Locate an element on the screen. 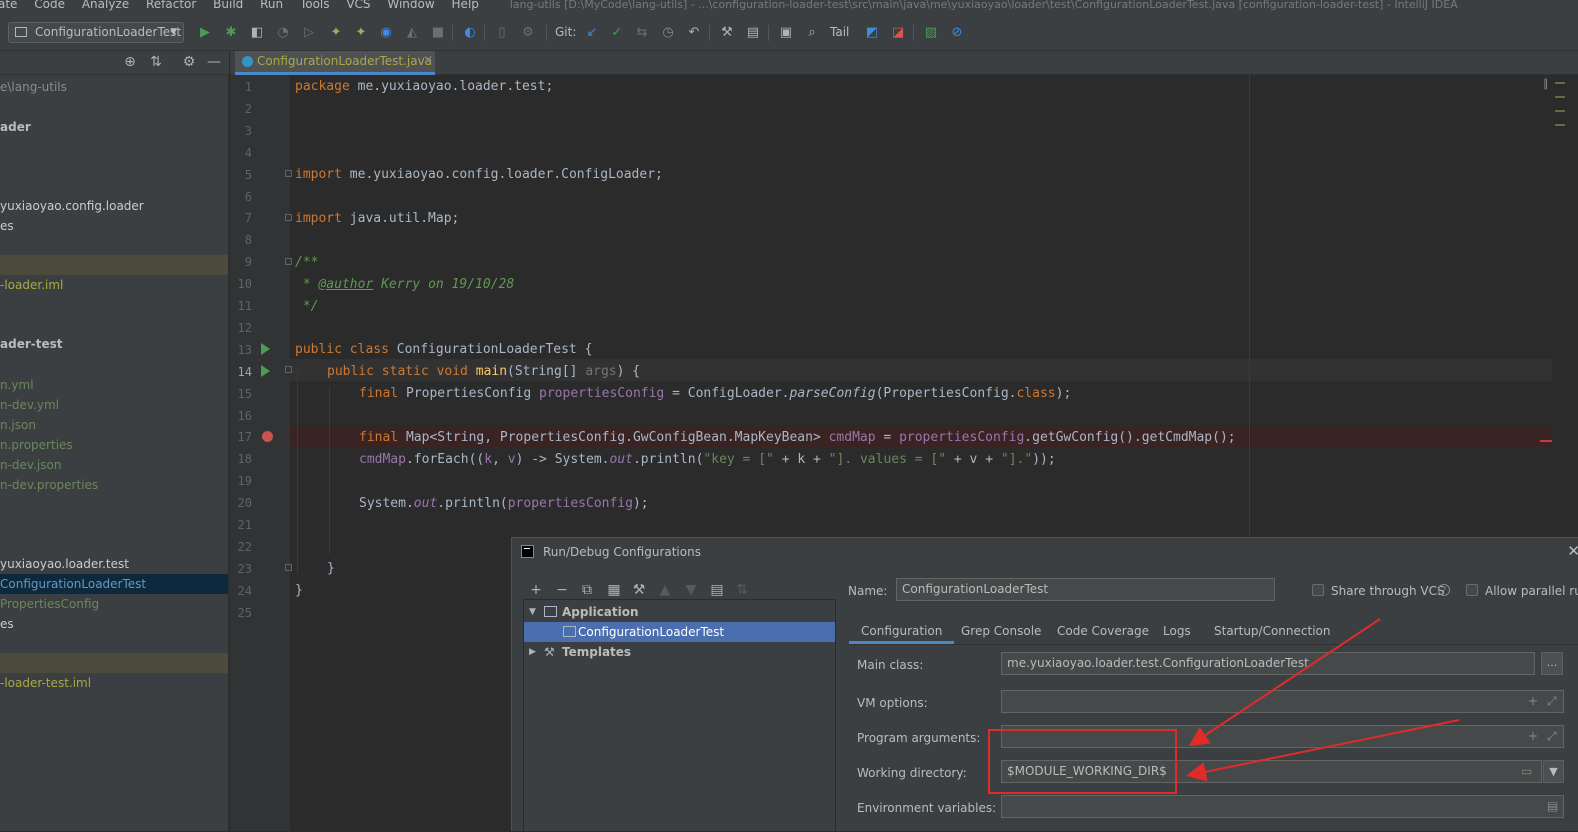 The height and width of the screenshot is (832, 1578). project-tree-row: n-dev.yml is located at coordinates (114, 405).